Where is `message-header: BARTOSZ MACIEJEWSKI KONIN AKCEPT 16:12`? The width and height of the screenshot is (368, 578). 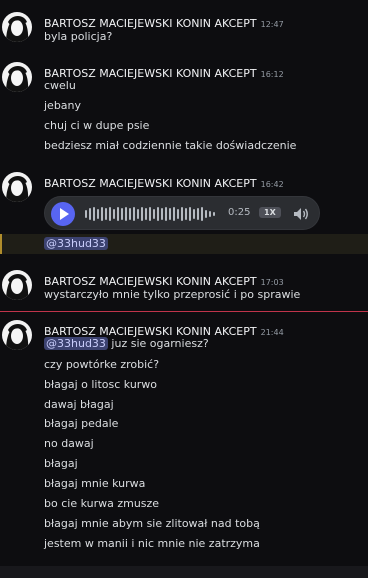
message-header: BARTOSZ MACIEJEWSKI KONIN AKCEPT 16:12 is located at coordinates (164, 71).